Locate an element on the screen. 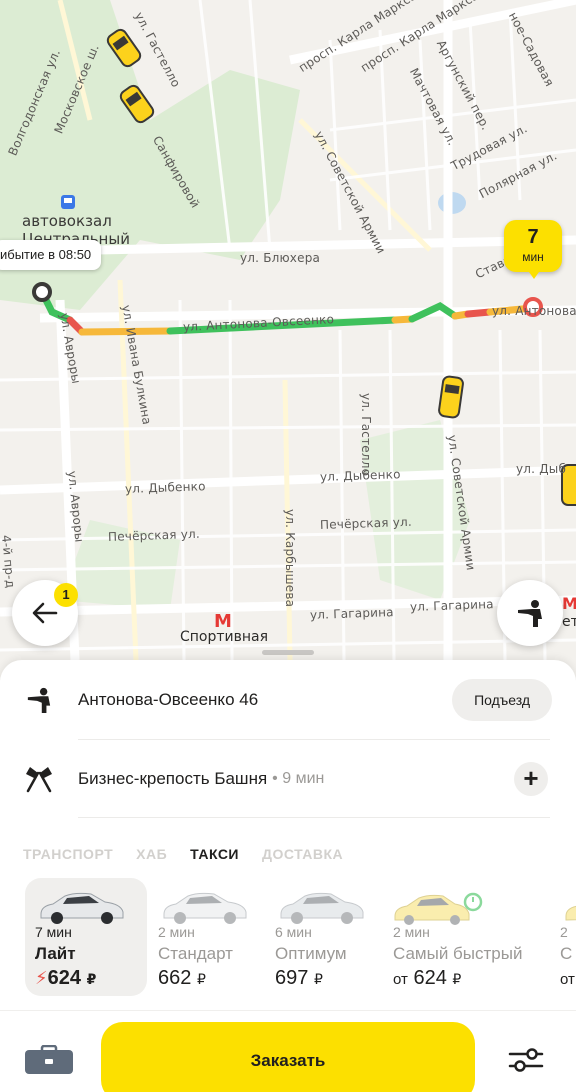 The image size is (576, 1092). service-tabs: ТРАНСПОРТ ХАБ ТАКСИ ДОСТАВКА is located at coordinates (183, 854).